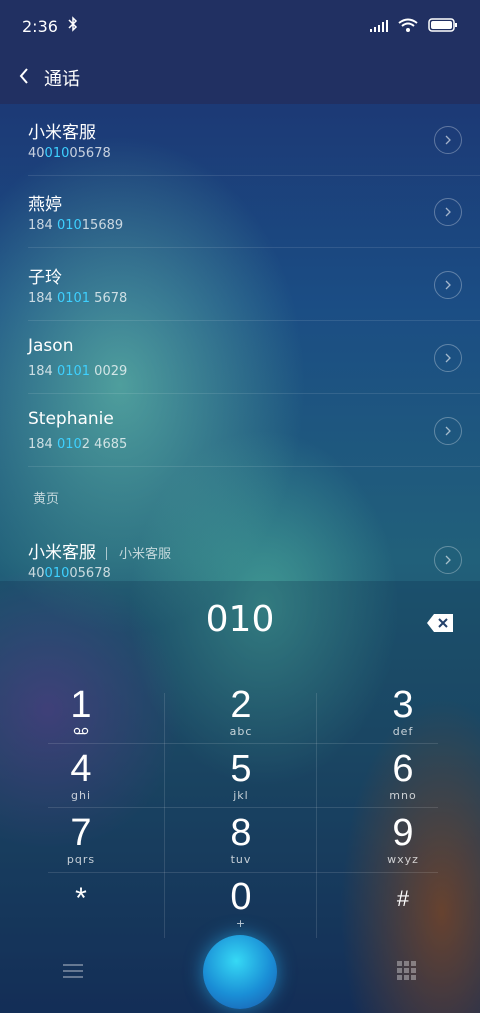  I want to click on key-star: *, so click(81, 911).